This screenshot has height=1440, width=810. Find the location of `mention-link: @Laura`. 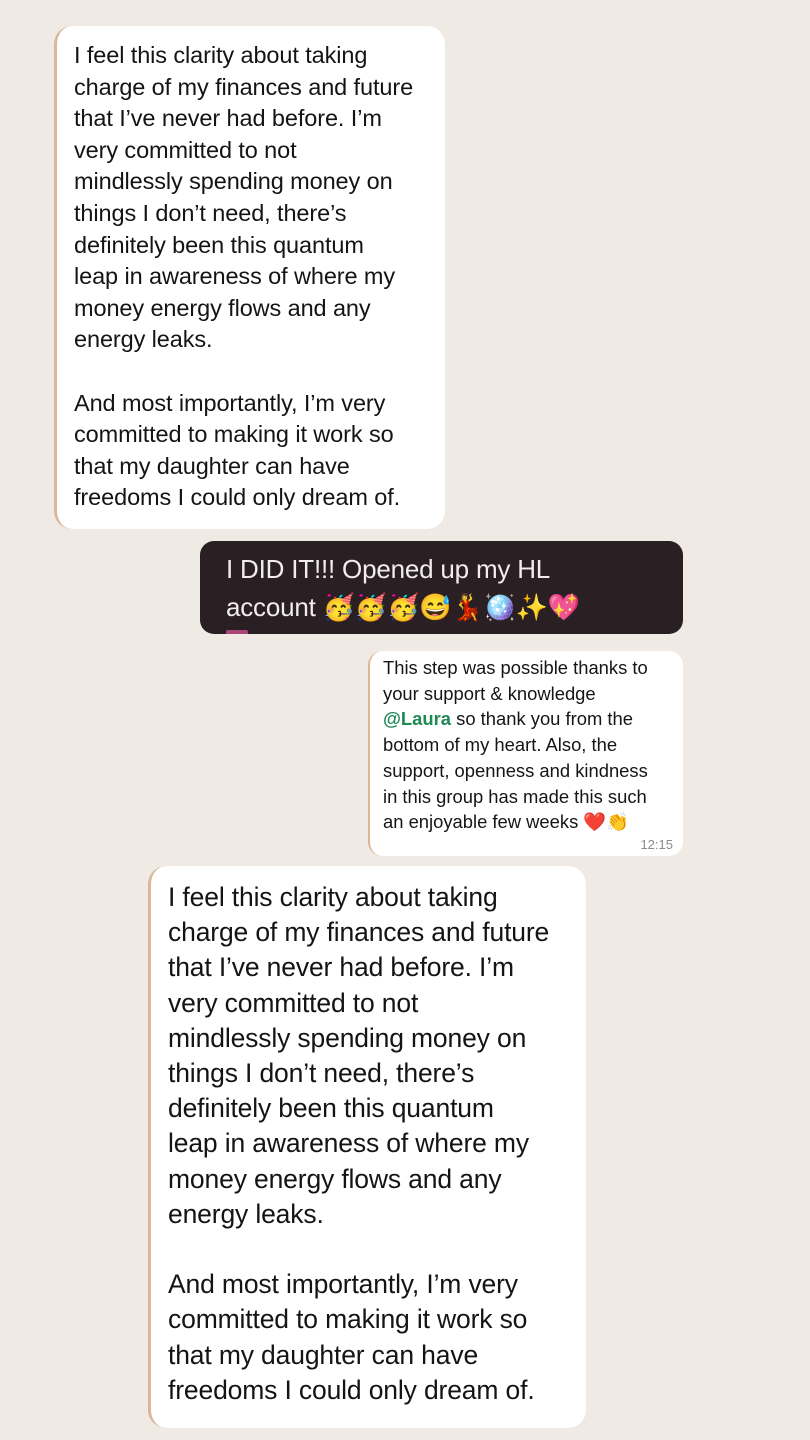

mention-link: @Laura is located at coordinates (417, 718).